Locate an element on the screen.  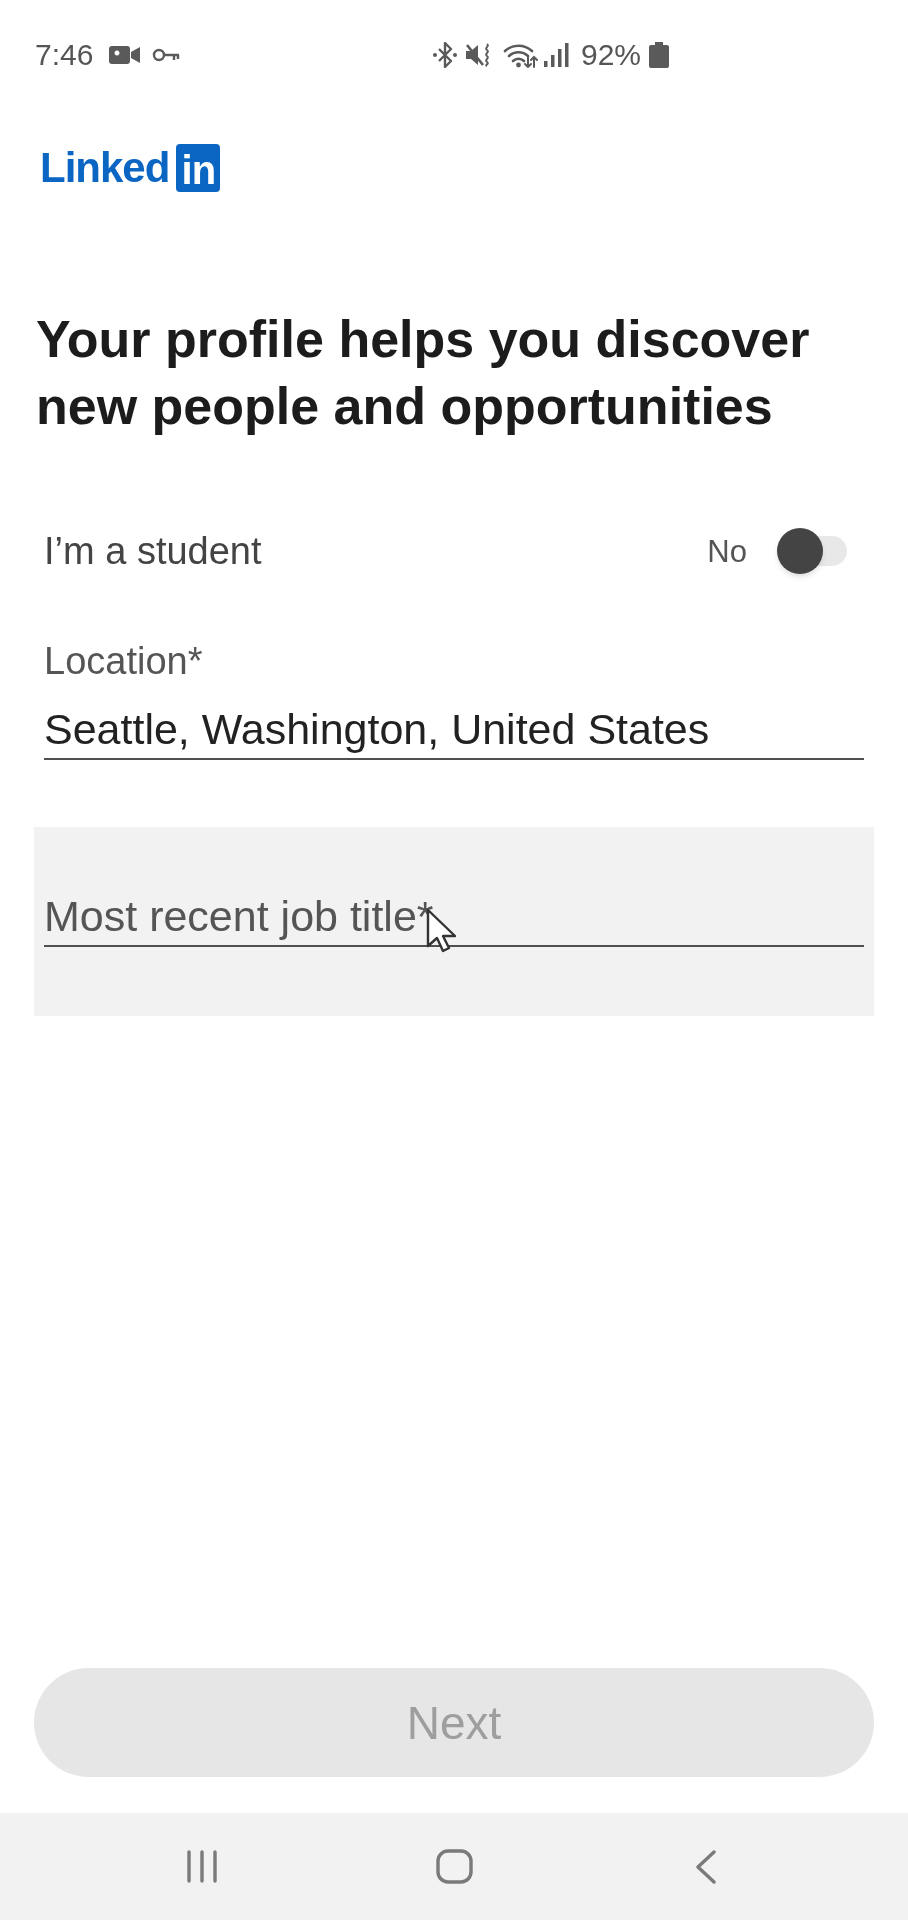
toggle-state-text: No is located at coordinates (727, 551).